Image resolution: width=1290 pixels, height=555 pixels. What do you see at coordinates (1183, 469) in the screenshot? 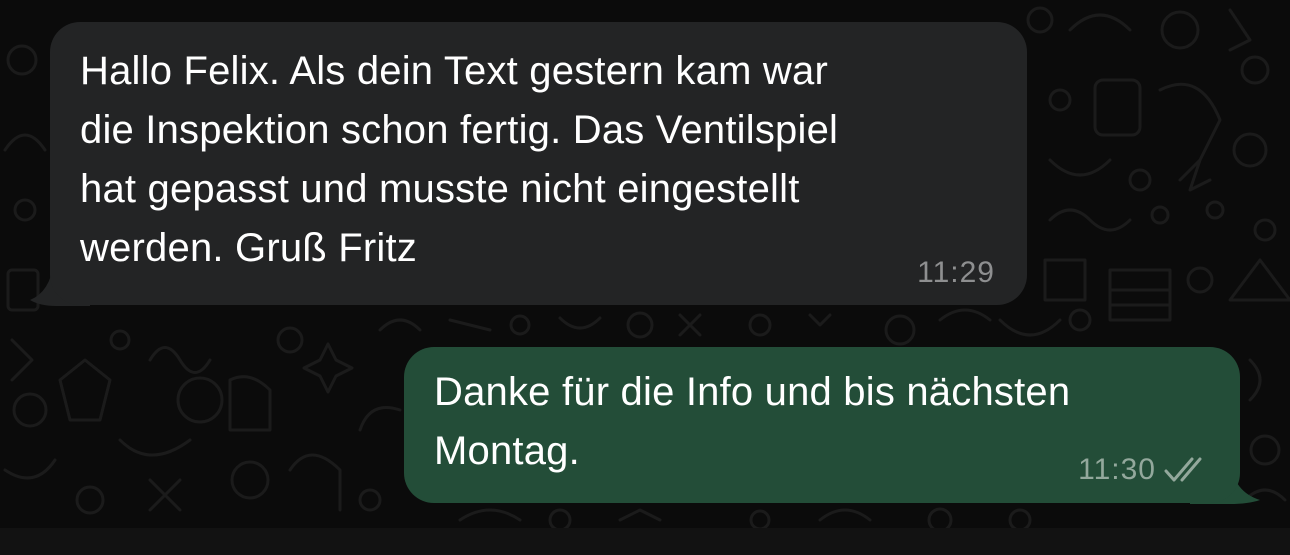
I see `double-check-icon` at bounding box center [1183, 469].